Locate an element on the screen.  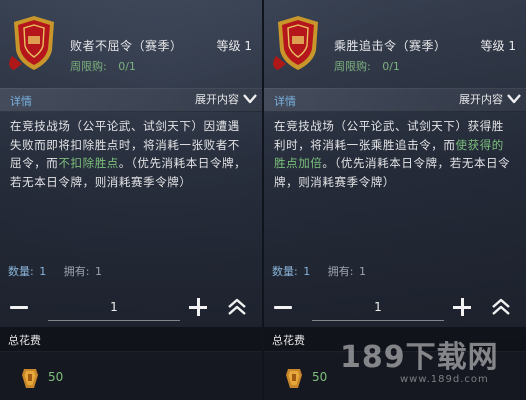
item-name: 败者不屈令（赛季） is located at coordinates (126, 46).